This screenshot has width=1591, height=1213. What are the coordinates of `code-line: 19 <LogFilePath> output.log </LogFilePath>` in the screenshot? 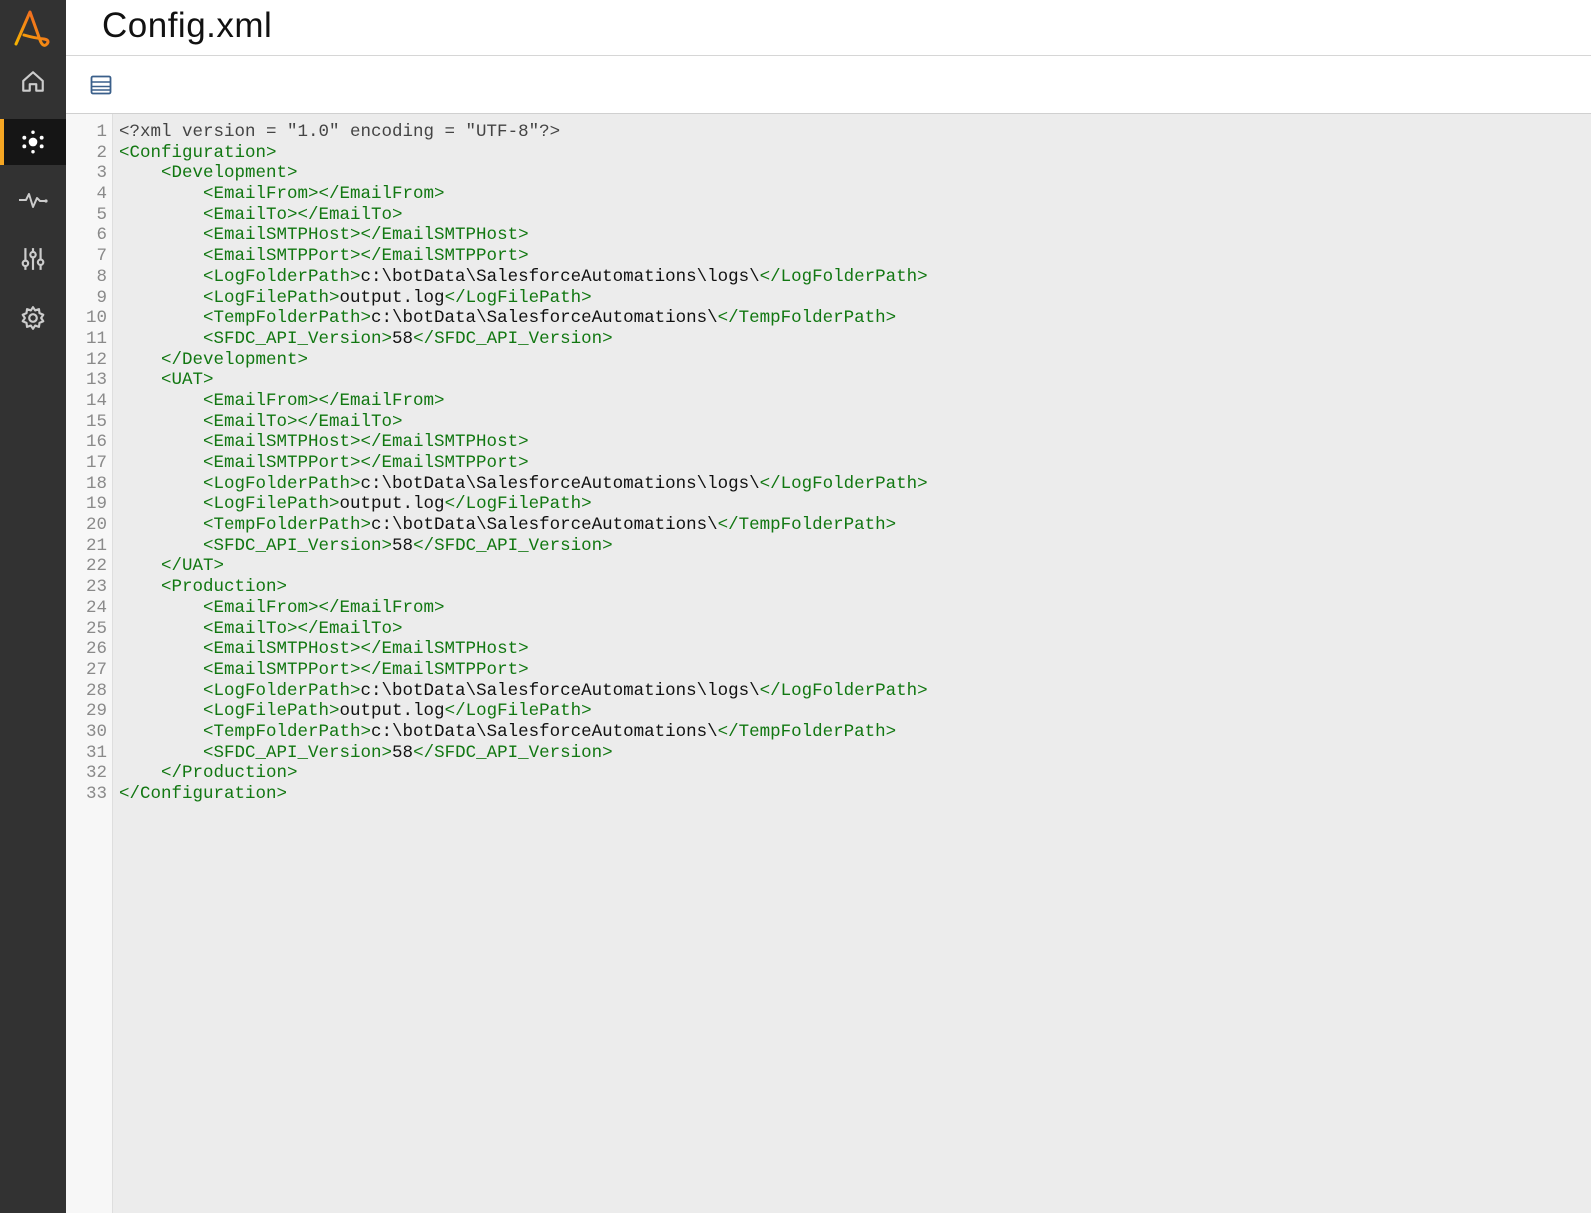 It's located at (497, 504).